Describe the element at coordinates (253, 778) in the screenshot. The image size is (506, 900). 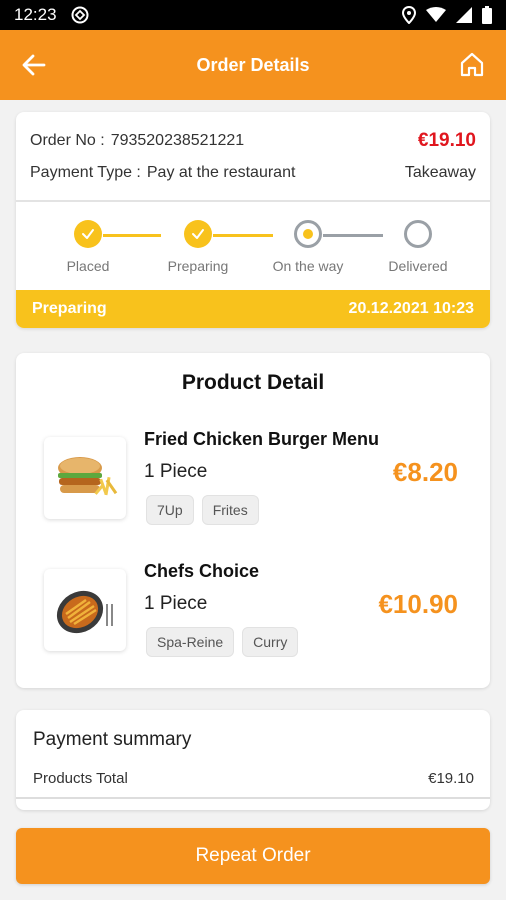
I see `products-total-row: Products Total €19.10` at that location.